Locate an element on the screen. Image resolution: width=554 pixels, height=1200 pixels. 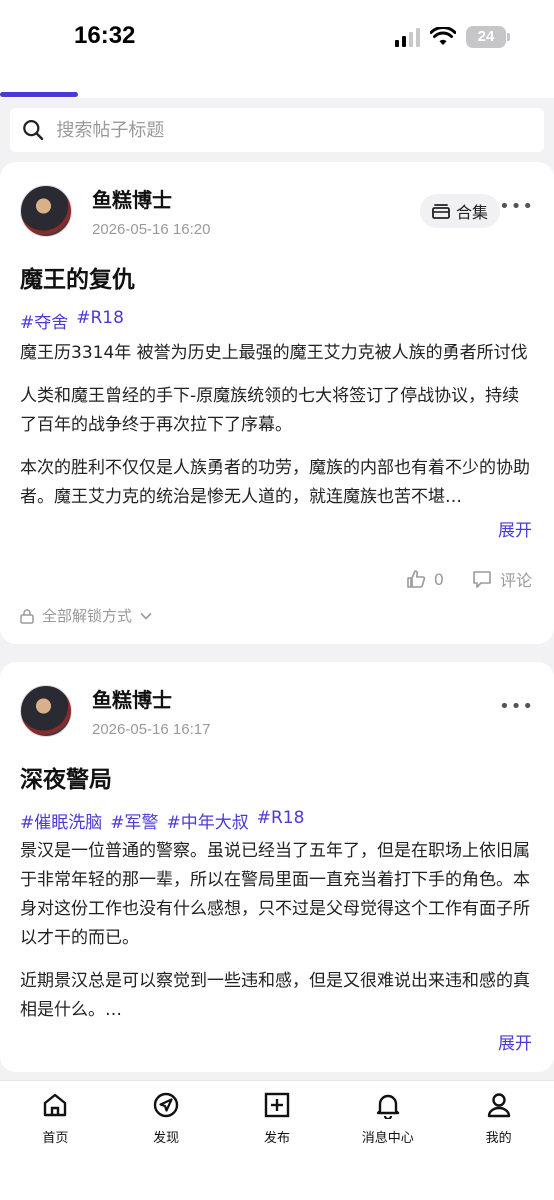
nav-item-home: 首页 is located at coordinates (55, 1145).